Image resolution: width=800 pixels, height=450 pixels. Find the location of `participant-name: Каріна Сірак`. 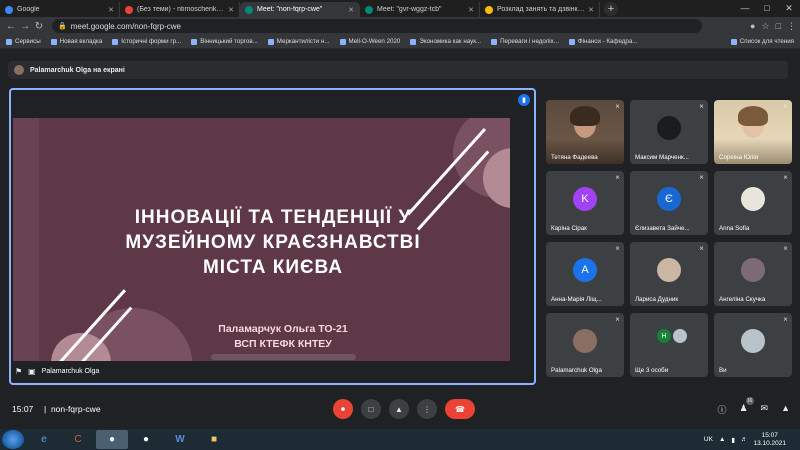

participant-name: Каріна Сірак is located at coordinates (569, 228).